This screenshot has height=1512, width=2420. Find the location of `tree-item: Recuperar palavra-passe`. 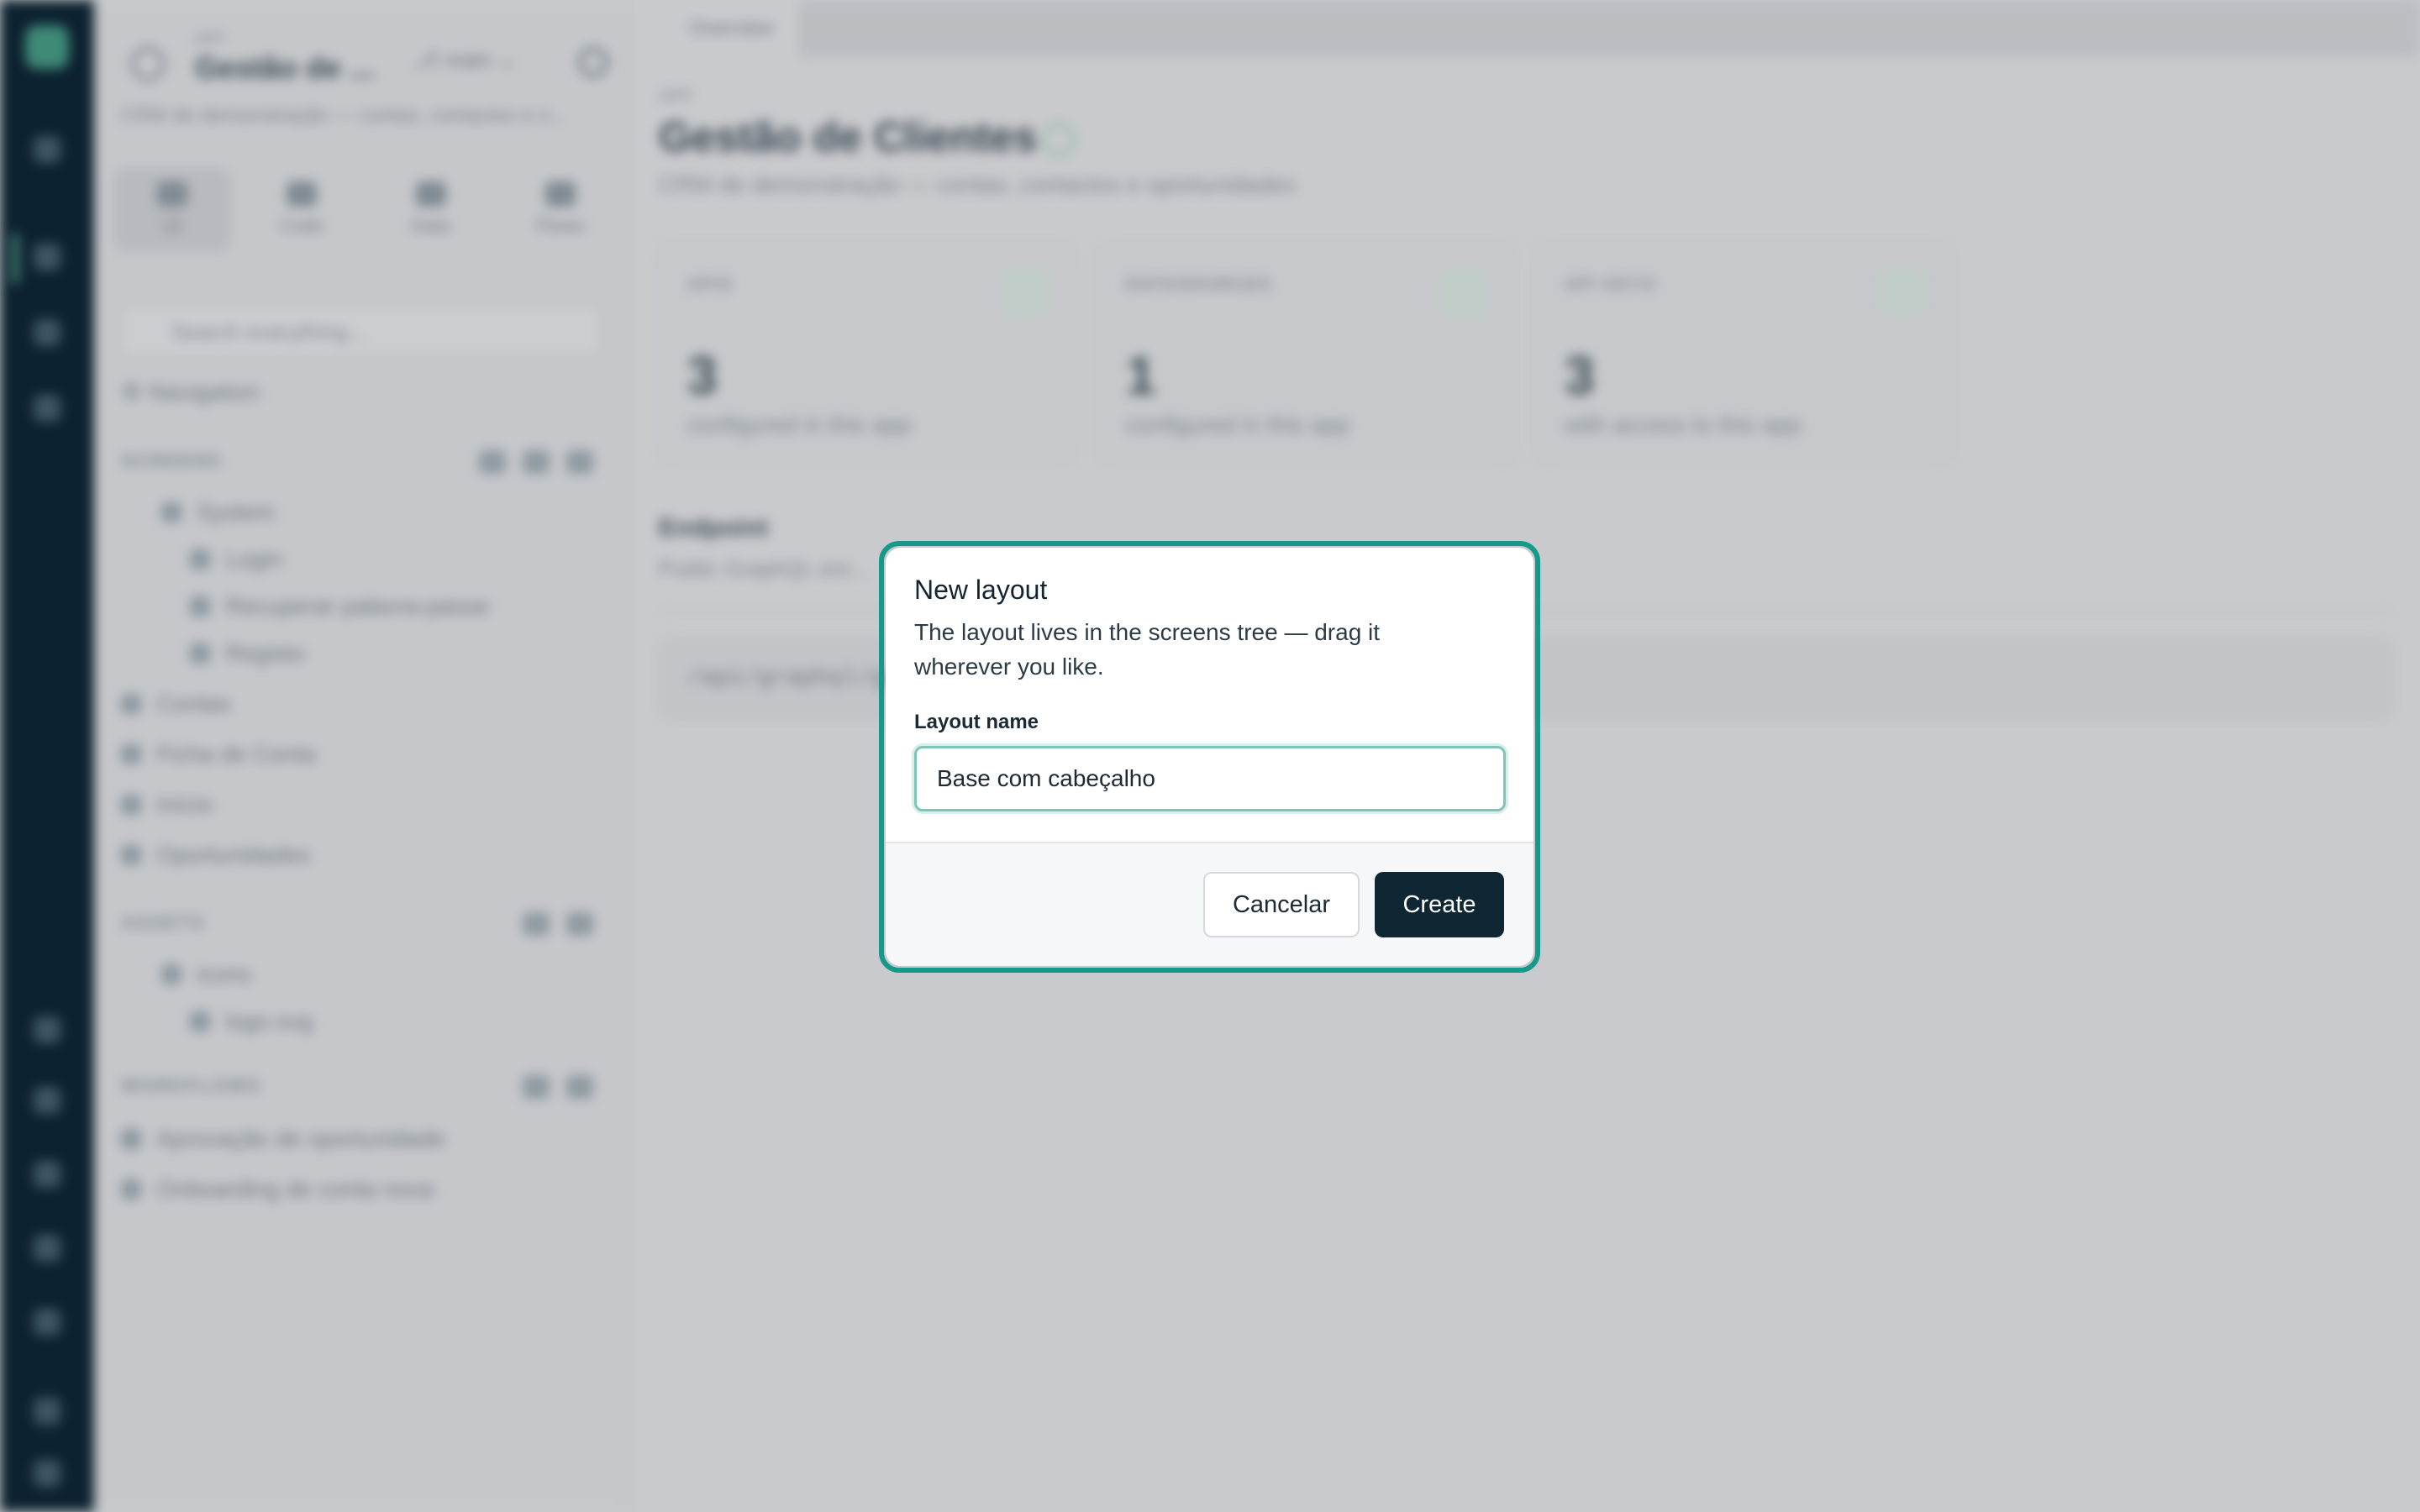

tree-item: Recuperar palavra-passe is located at coordinates (339, 606).